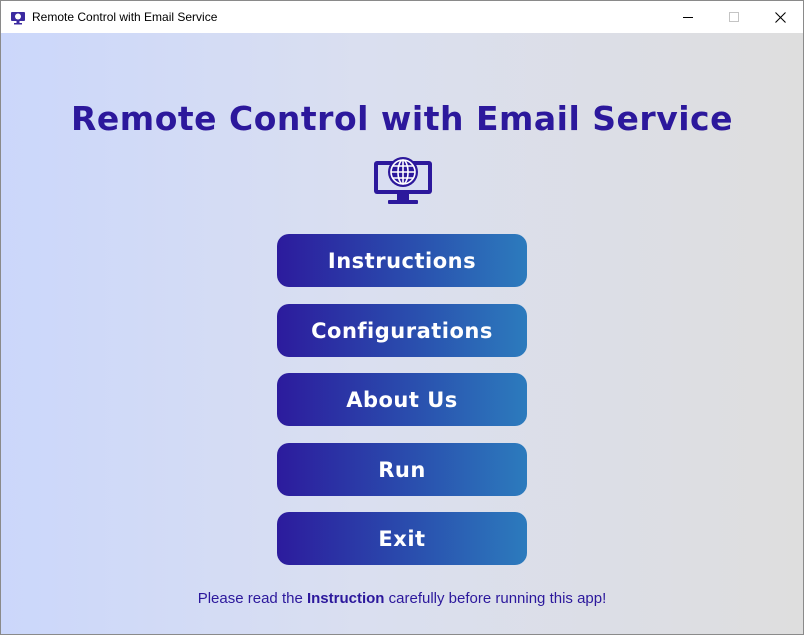 The height and width of the screenshot is (635, 804). Describe the element at coordinates (125, 17) in the screenshot. I see `window-title: Remote Control with Email Service` at that location.